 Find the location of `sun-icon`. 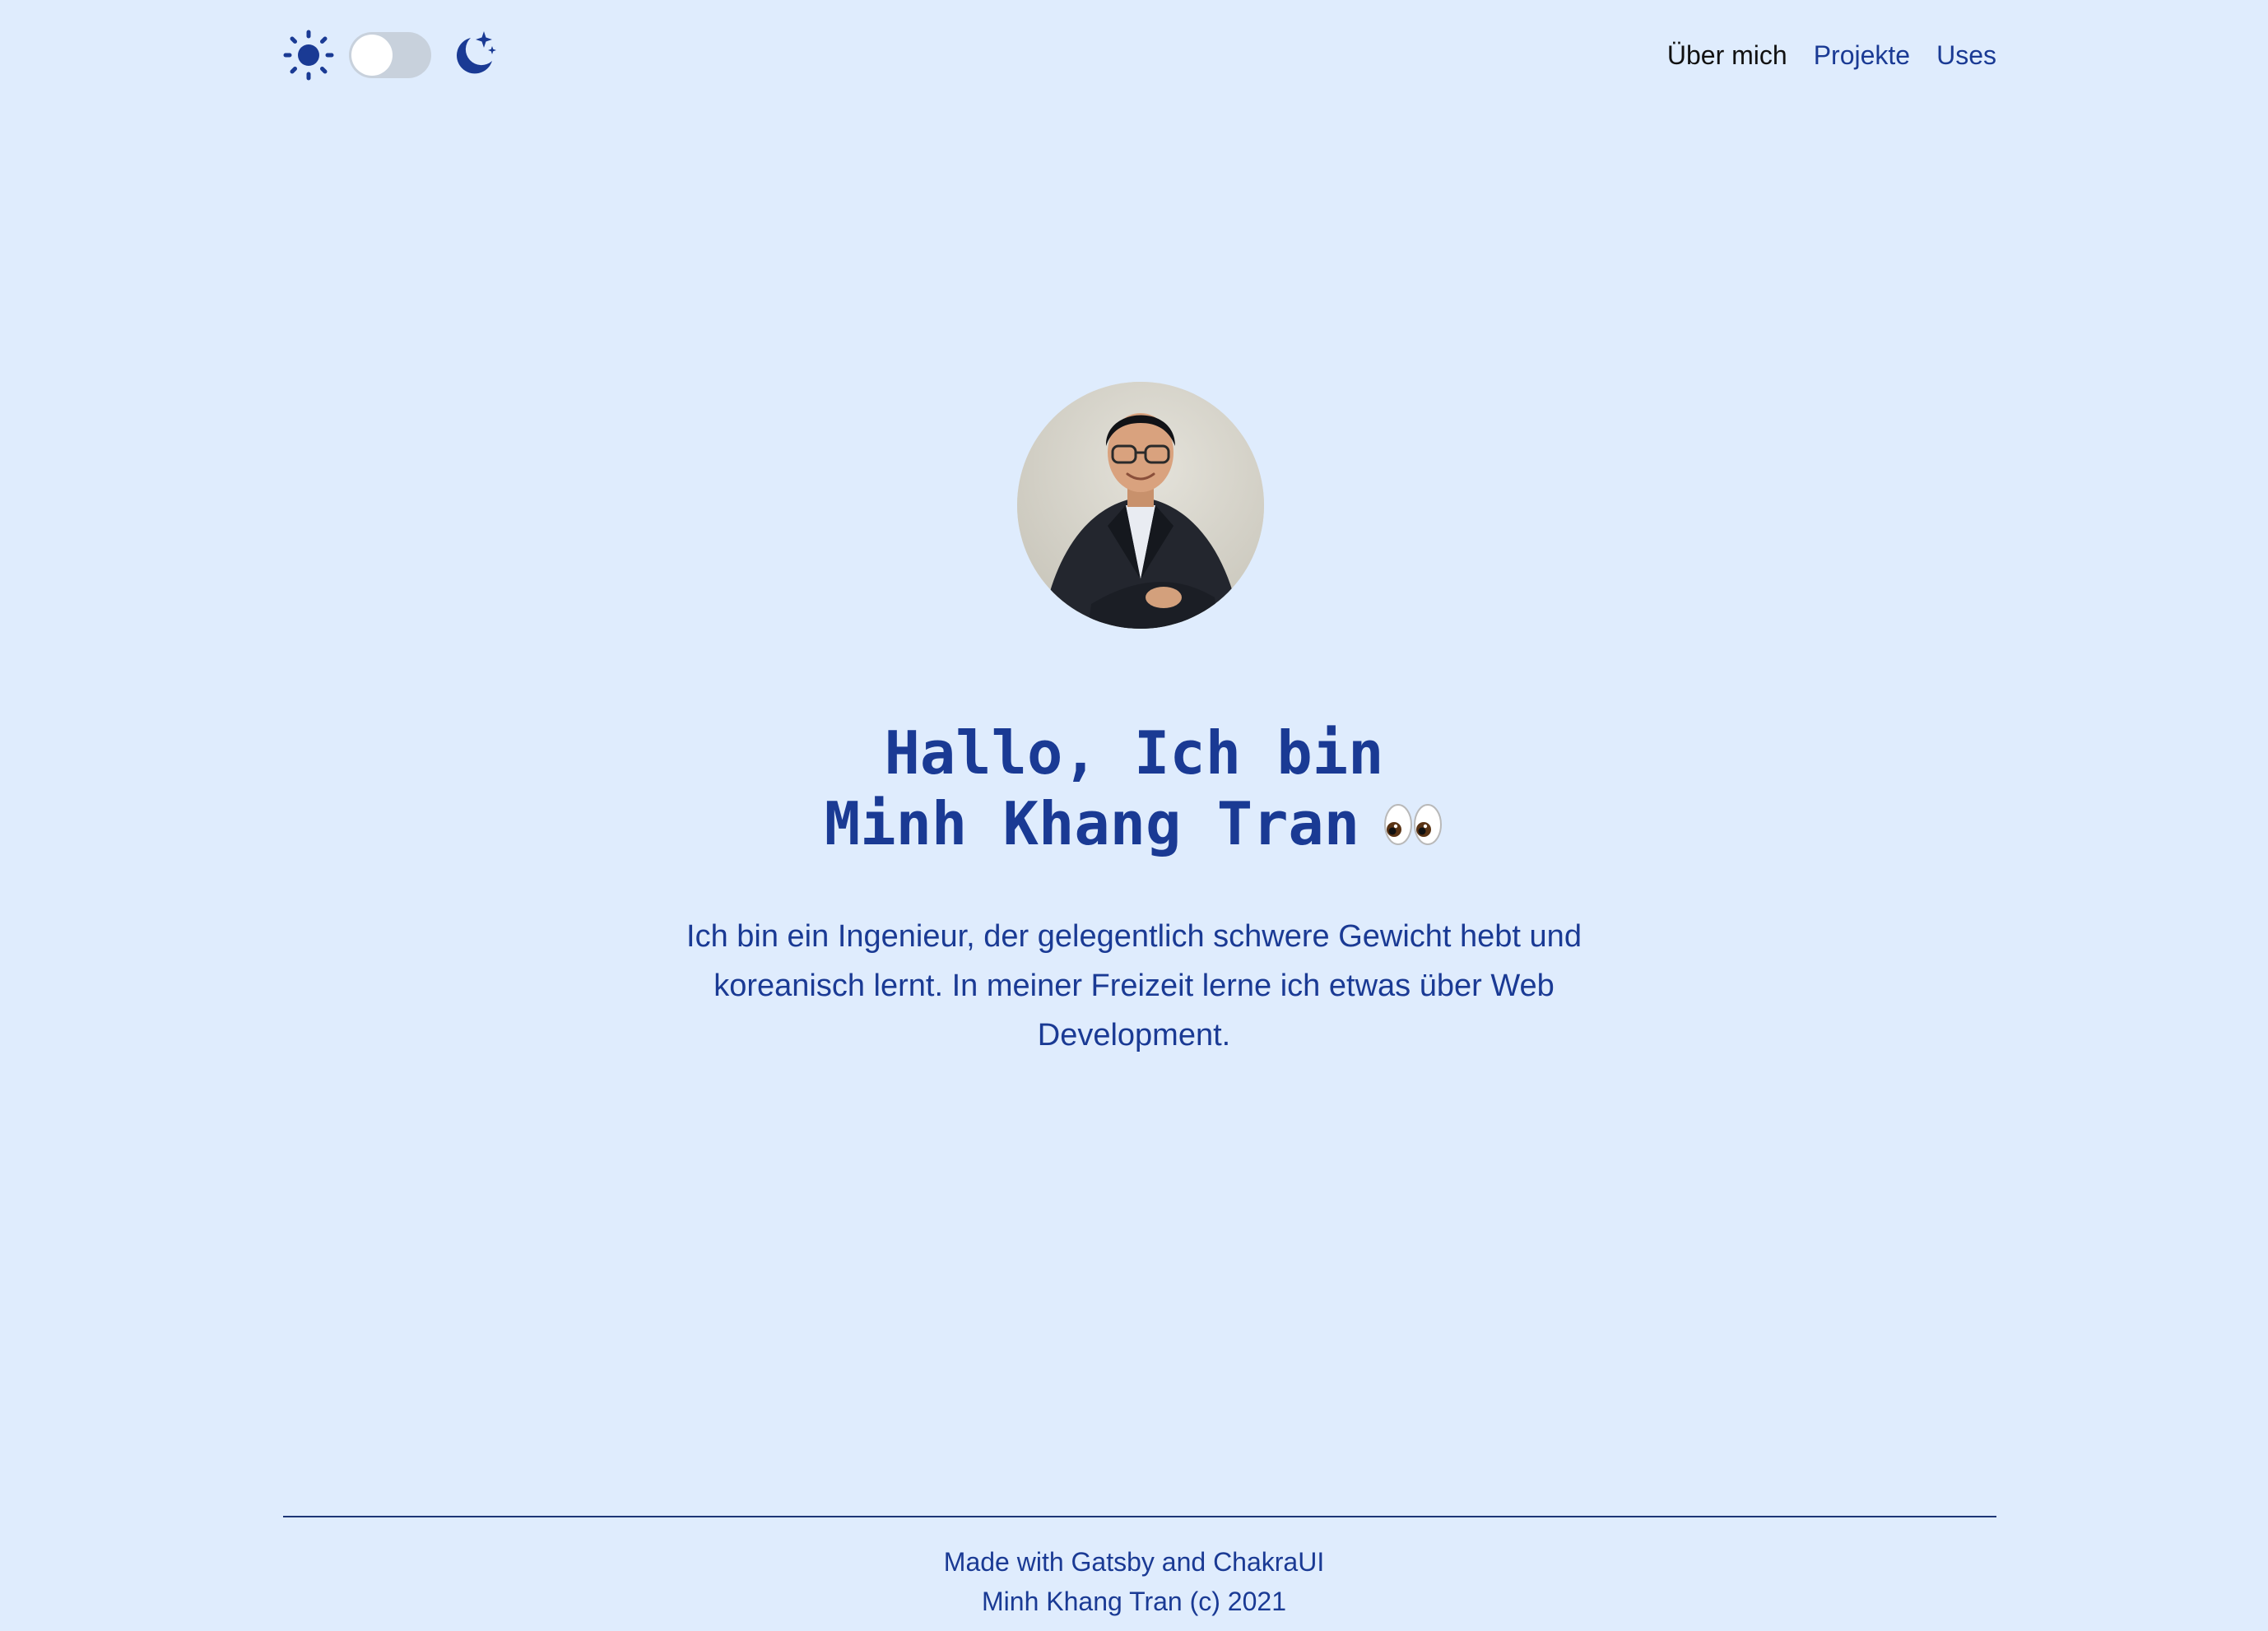

sun-icon is located at coordinates (308, 56).